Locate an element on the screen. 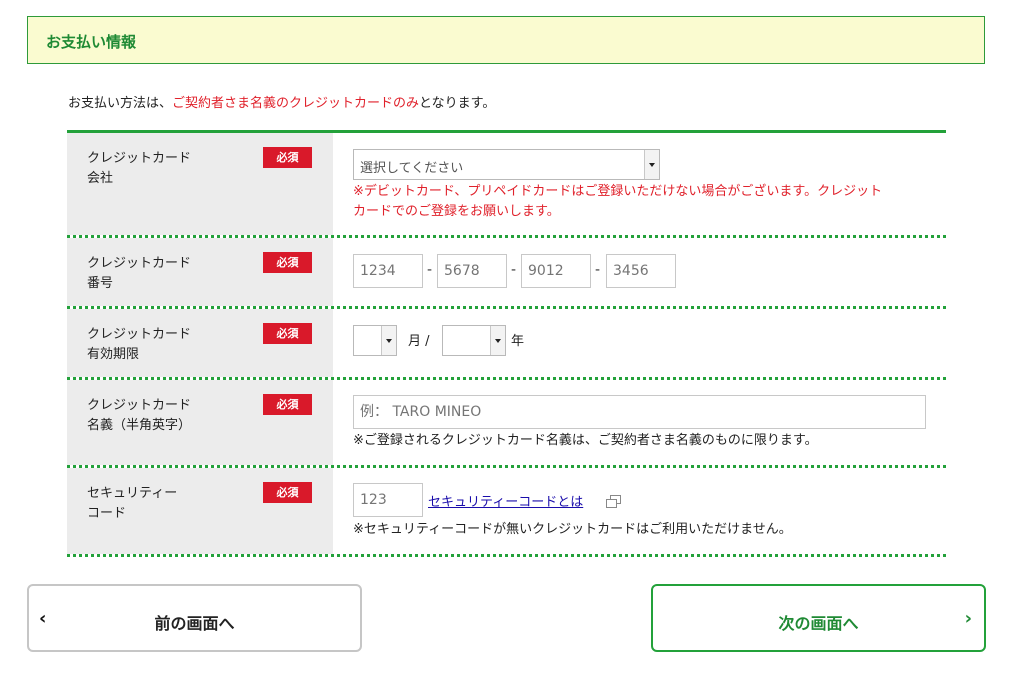 The image size is (1017, 690). security-code-help-link: セキュリティーコードとは is located at coordinates (505, 500).